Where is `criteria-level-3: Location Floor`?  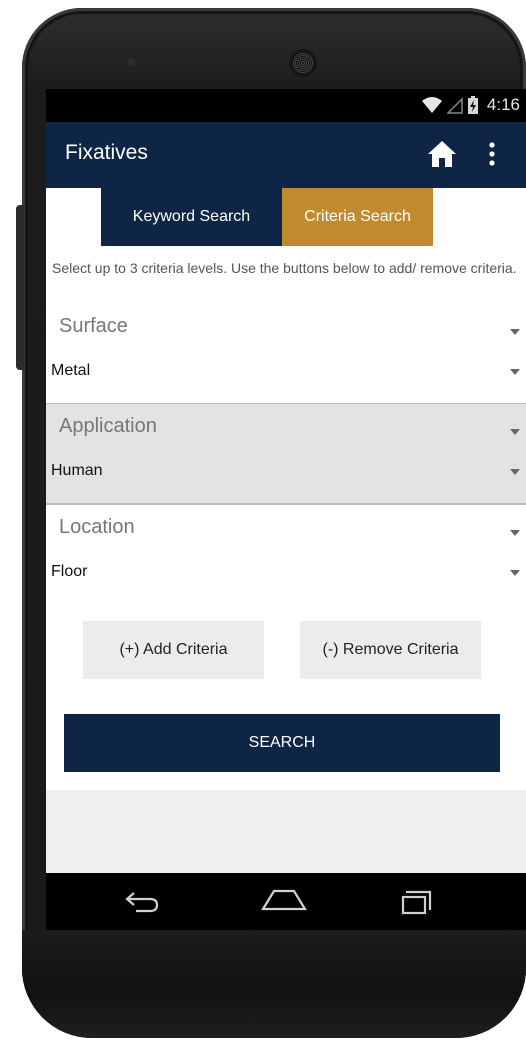
criteria-level-3: Location Floor is located at coordinates (286, 555).